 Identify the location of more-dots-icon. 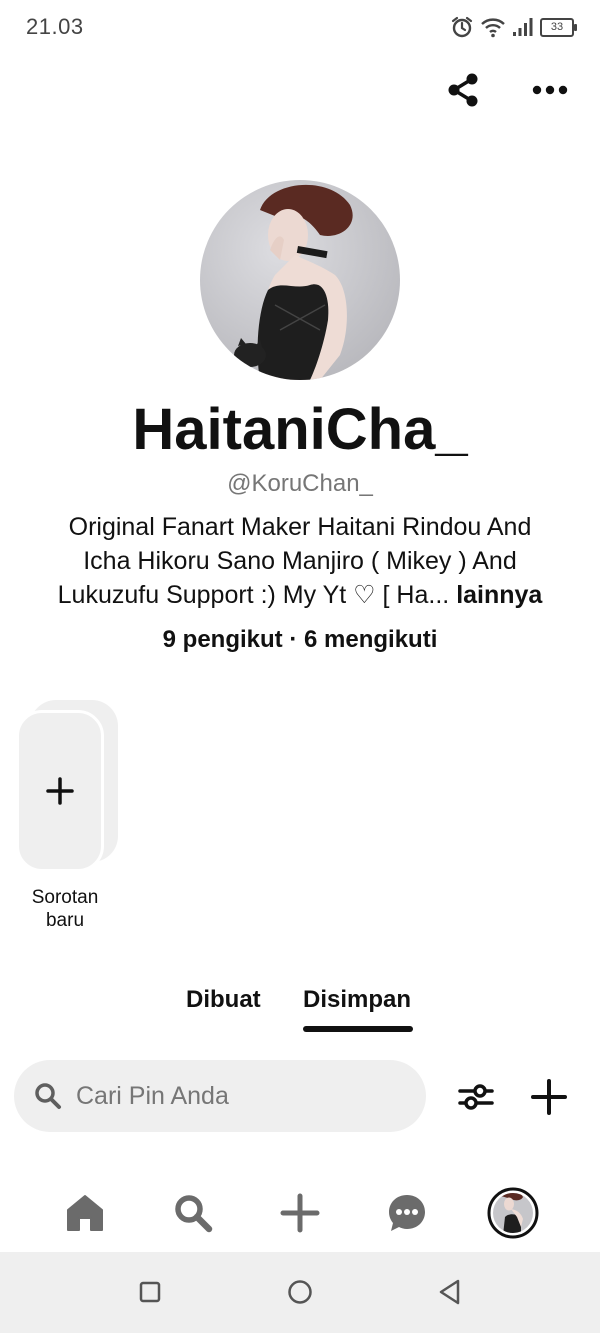
(550, 90).